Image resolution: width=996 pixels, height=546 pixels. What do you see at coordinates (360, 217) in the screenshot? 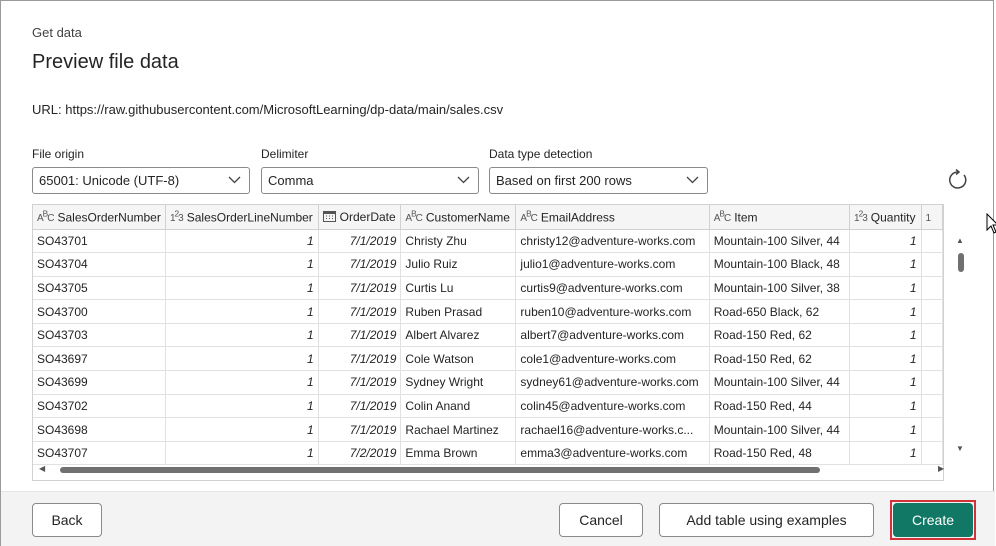
I see `column-header: OrderDate` at bounding box center [360, 217].